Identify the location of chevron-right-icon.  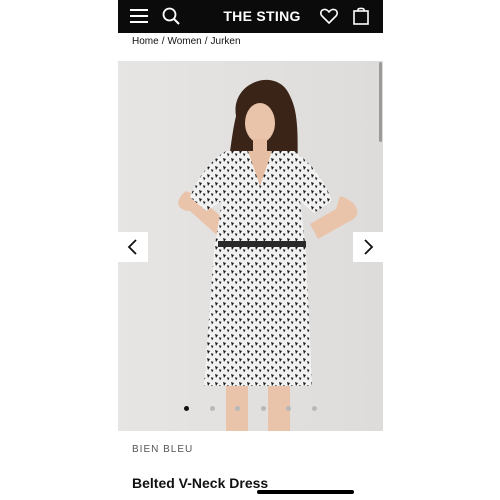
(369, 247).